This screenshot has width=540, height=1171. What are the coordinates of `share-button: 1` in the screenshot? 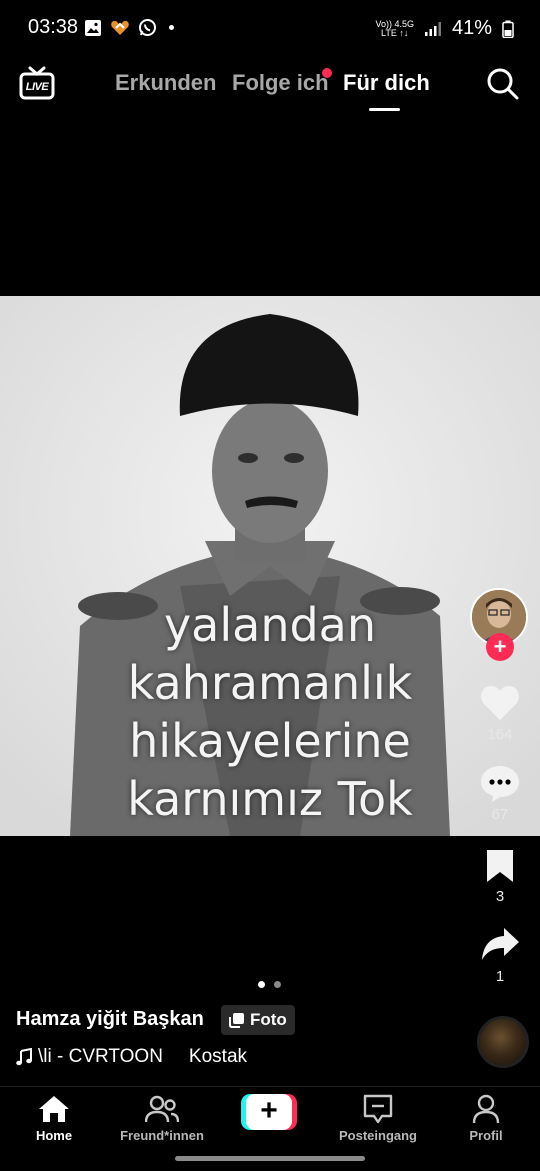 It's located at (500, 954).